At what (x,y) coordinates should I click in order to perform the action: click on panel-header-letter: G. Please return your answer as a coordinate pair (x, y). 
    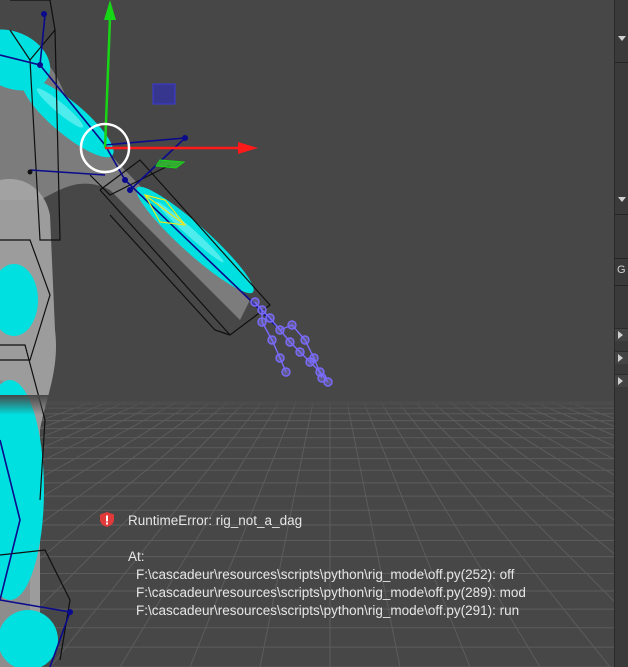
    Looking at the image, I should click on (621, 270).